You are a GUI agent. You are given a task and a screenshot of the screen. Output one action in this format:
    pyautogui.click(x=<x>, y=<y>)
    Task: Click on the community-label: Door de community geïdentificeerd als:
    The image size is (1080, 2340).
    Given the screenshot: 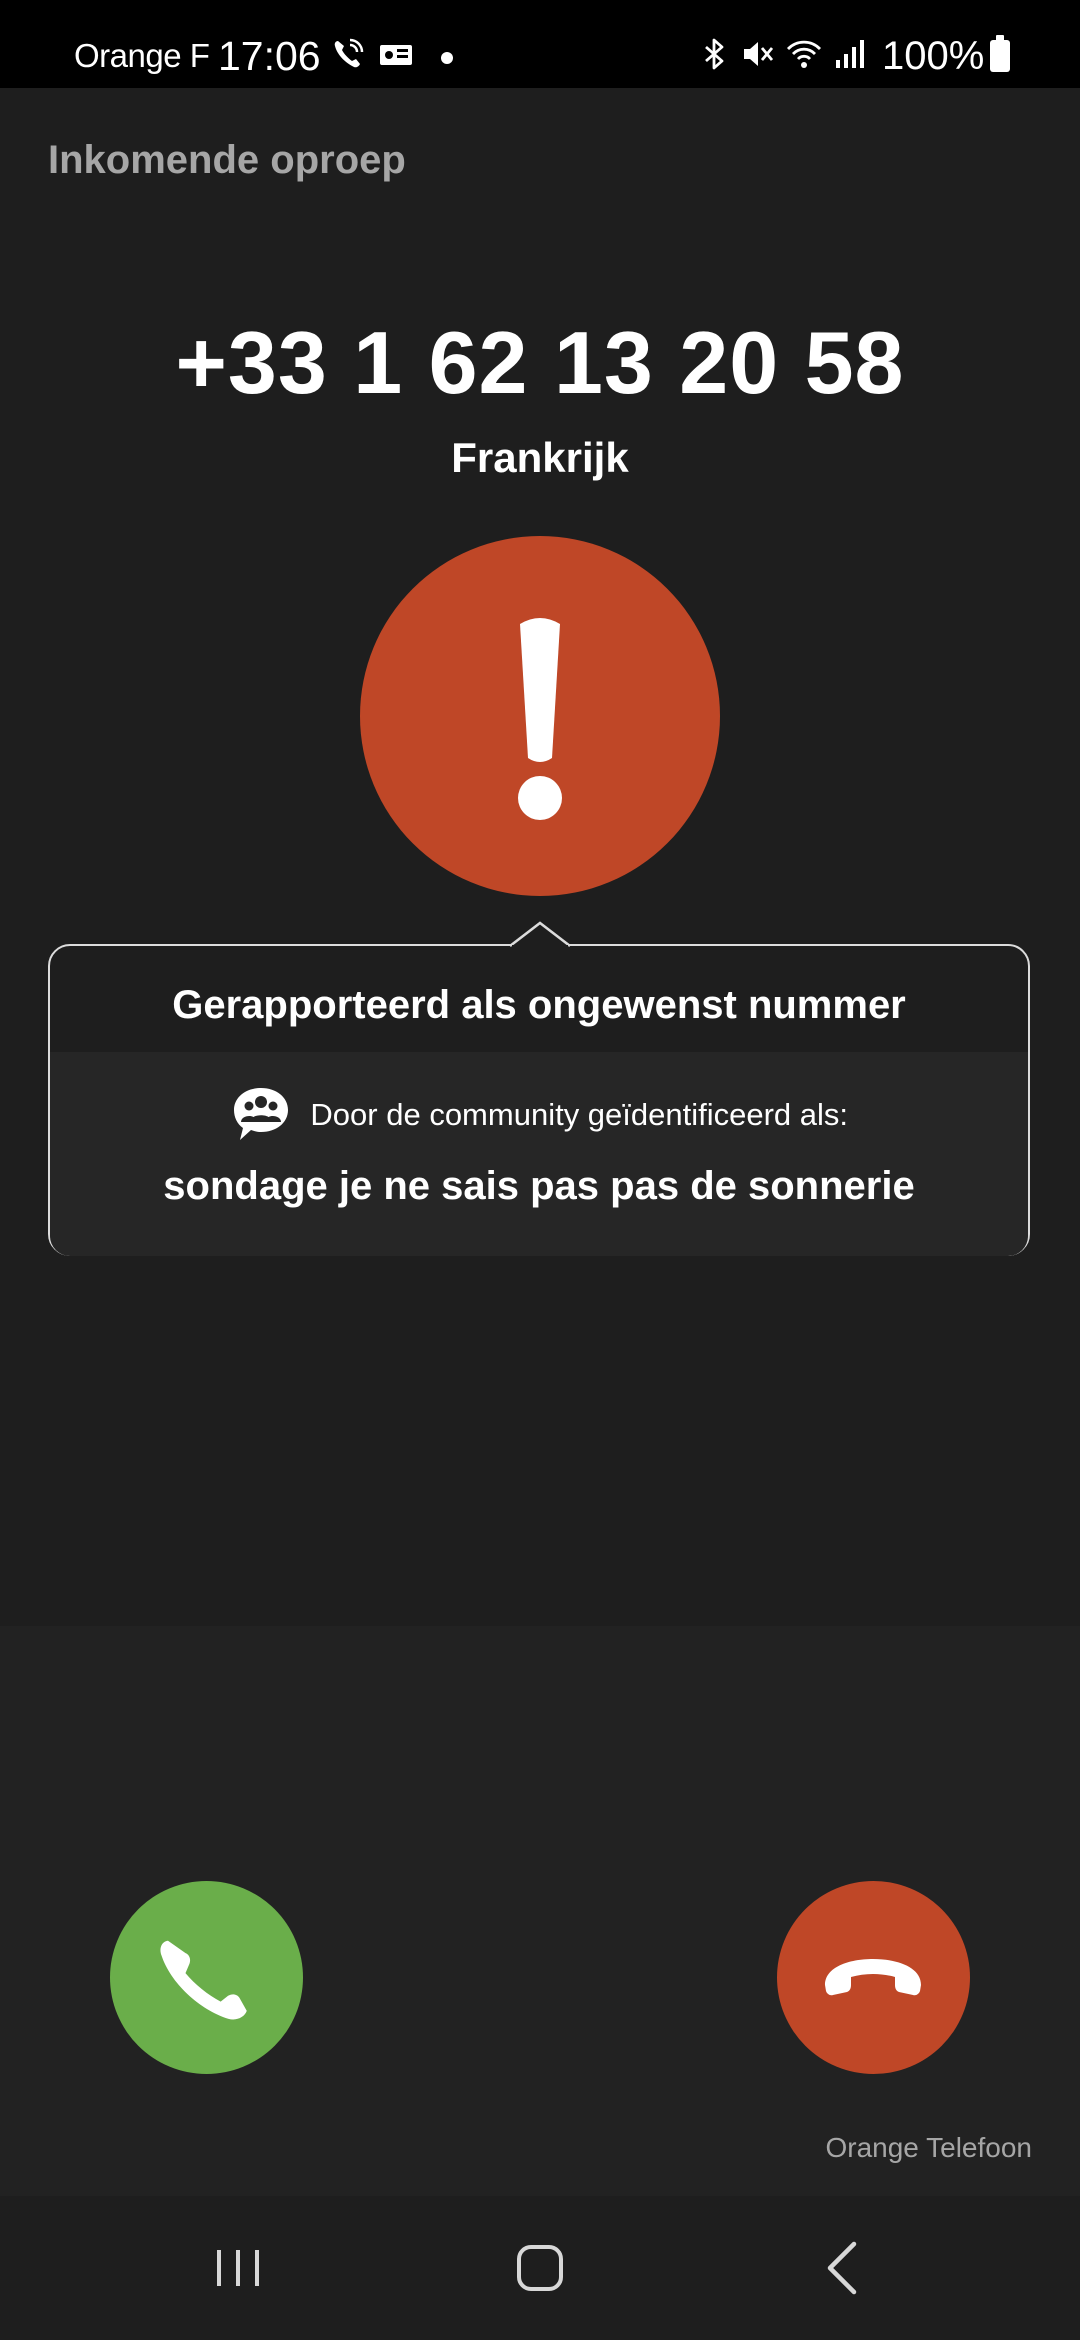 What is the action you would take?
    pyautogui.click(x=579, y=1114)
    